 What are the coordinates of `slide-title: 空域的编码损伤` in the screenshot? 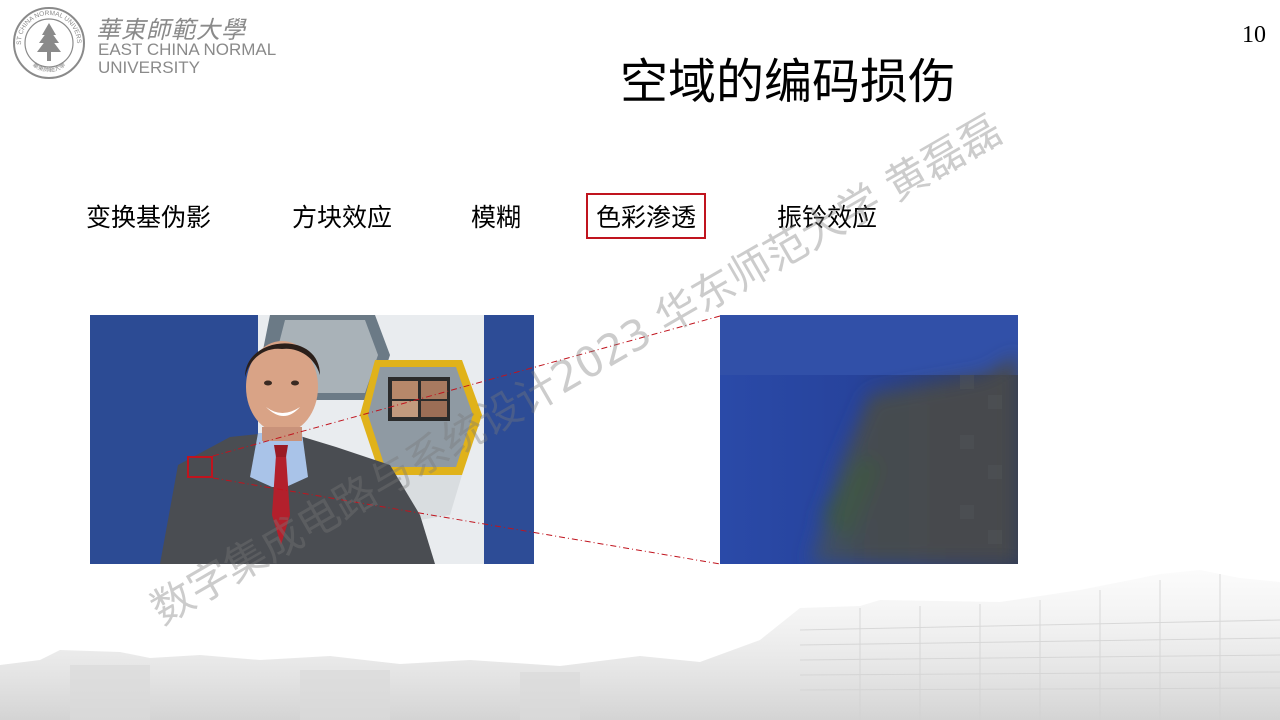 It's located at (787, 82).